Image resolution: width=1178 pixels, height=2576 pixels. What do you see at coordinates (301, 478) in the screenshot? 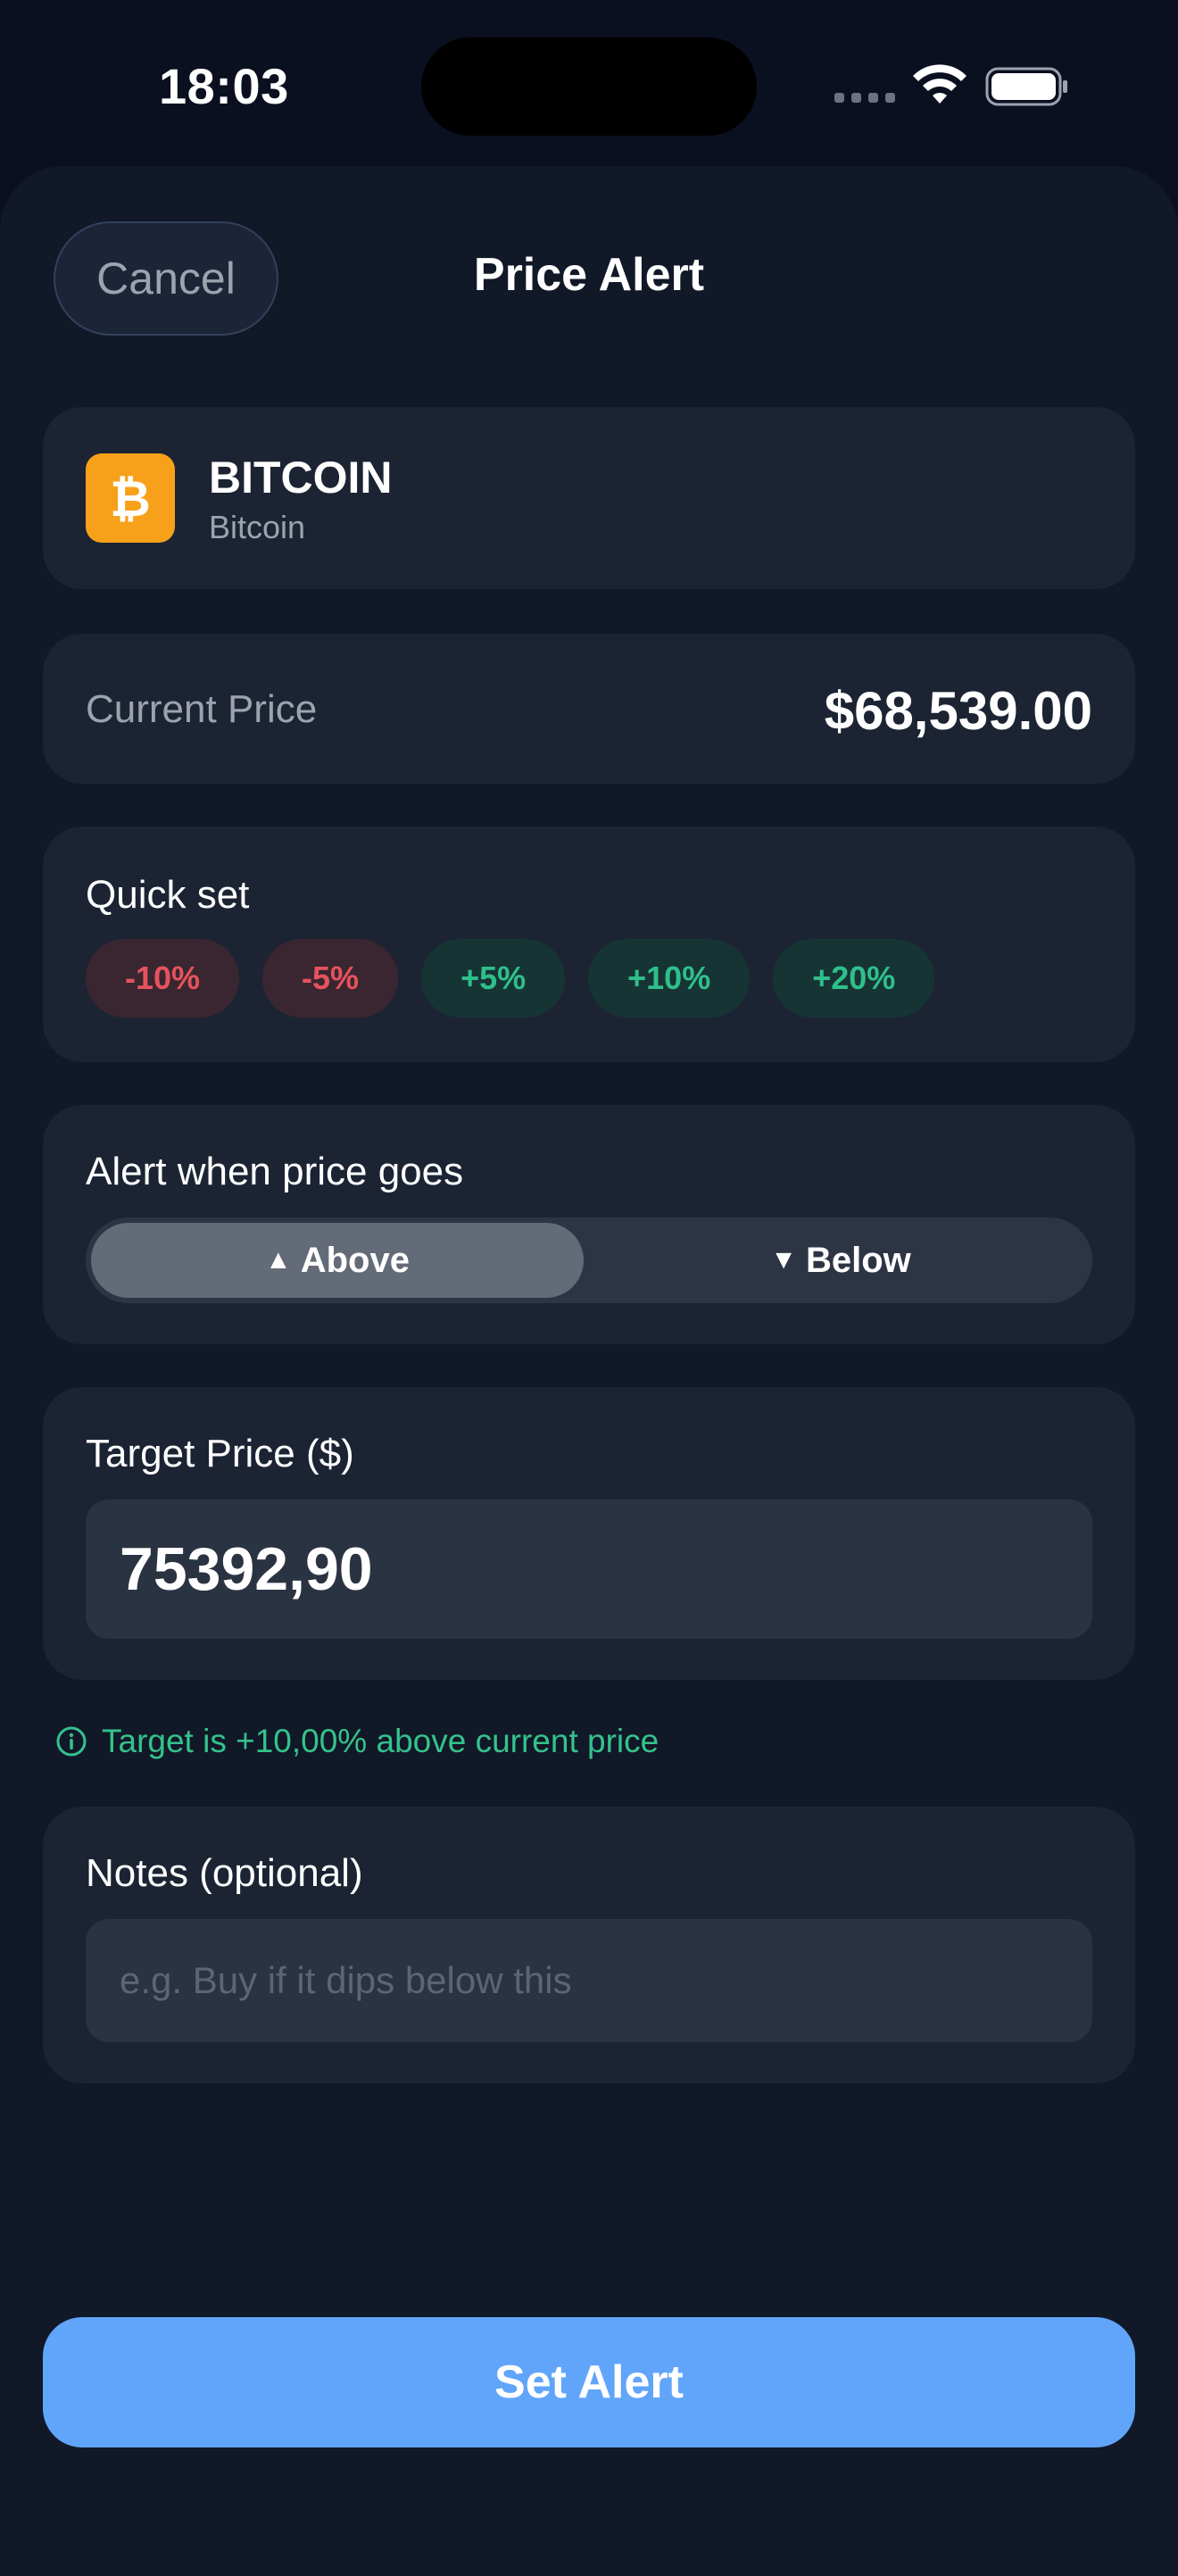
I see `coin-symbol: BITCOIN` at bounding box center [301, 478].